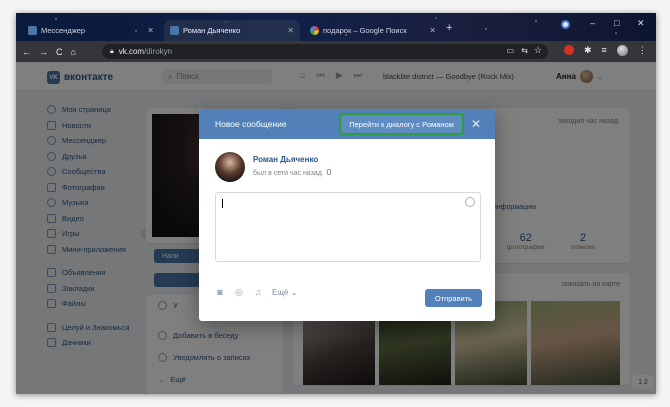  What do you see at coordinates (63, 30) in the screenshot?
I see `tab-title: Мессенджер` at bounding box center [63, 30].